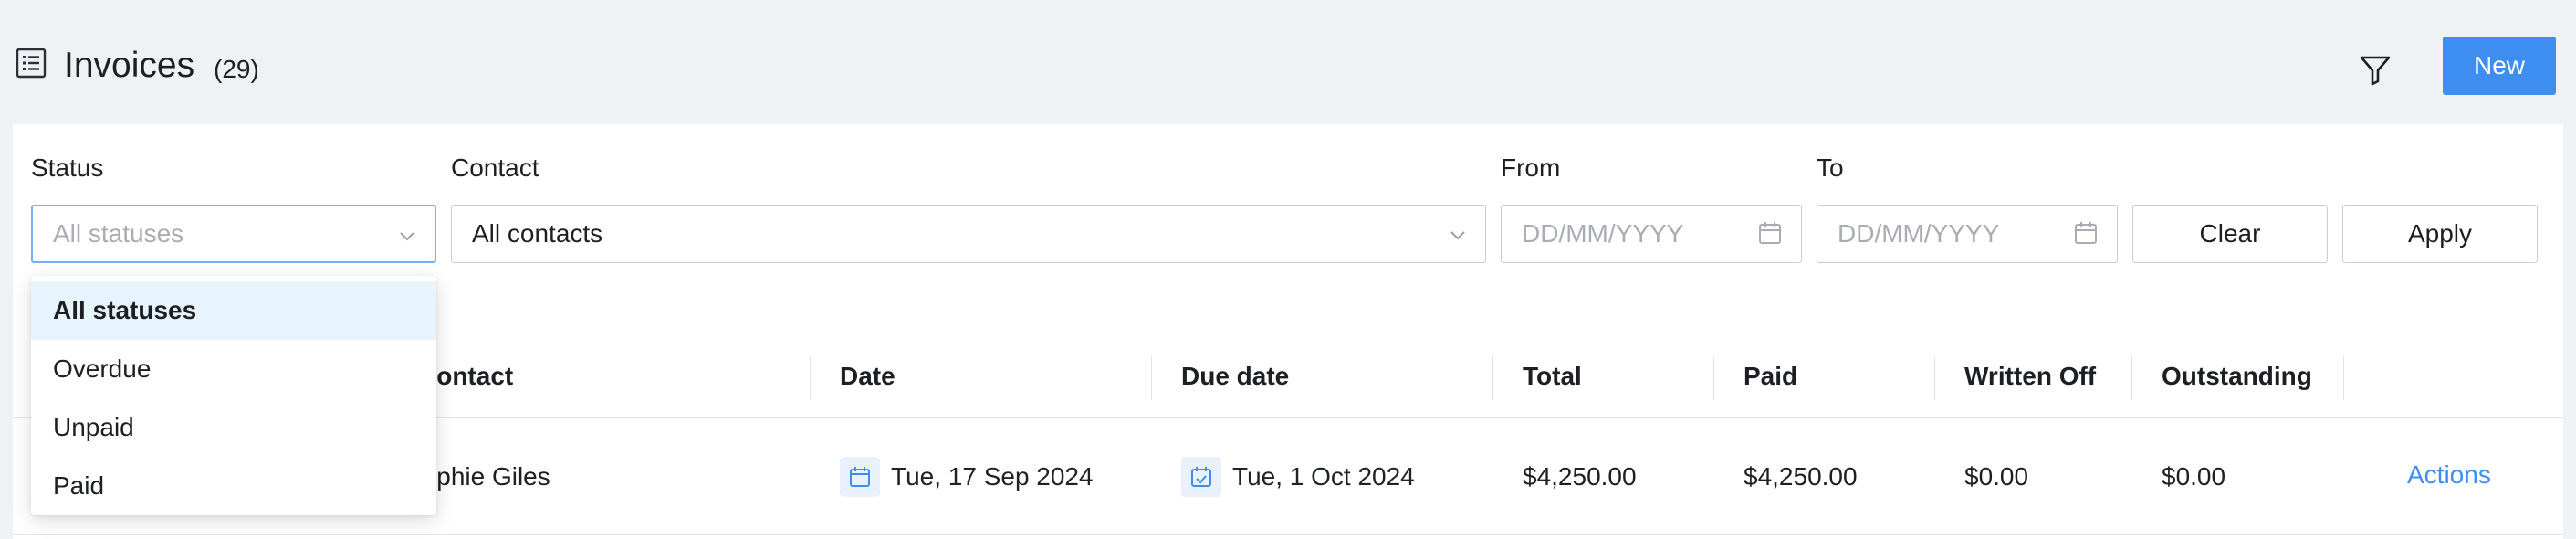 Image resolution: width=2576 pixels, height=539 pixels. What do you see at coordinates (234, 428) in the screenshot?
I see `status-option-unpaid: Unpaid` at bounding box center [234, 428].